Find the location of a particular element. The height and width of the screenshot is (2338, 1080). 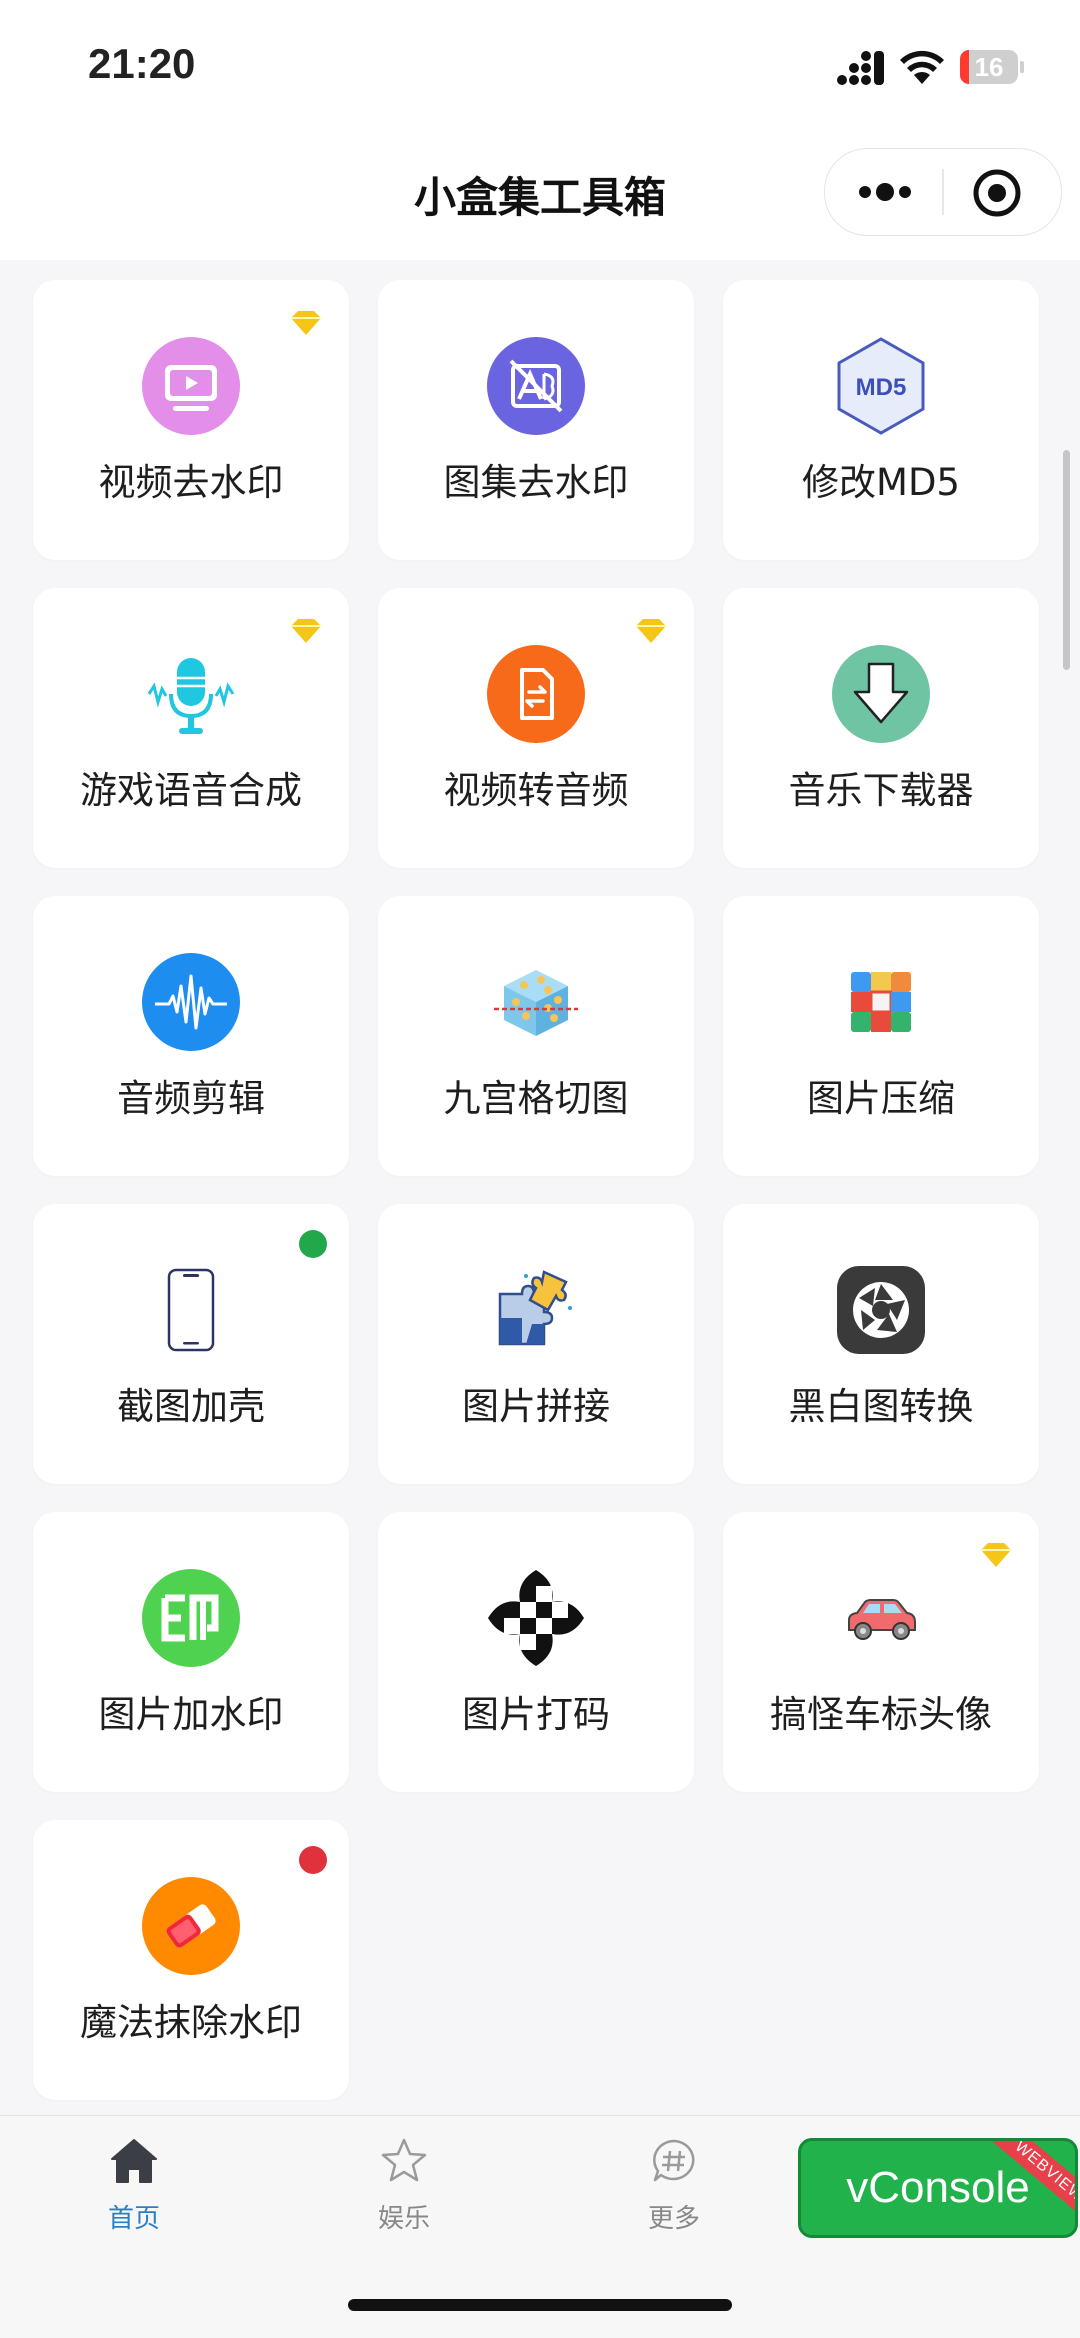

tab-more: 更多 is located at coordinates (674, 2191).